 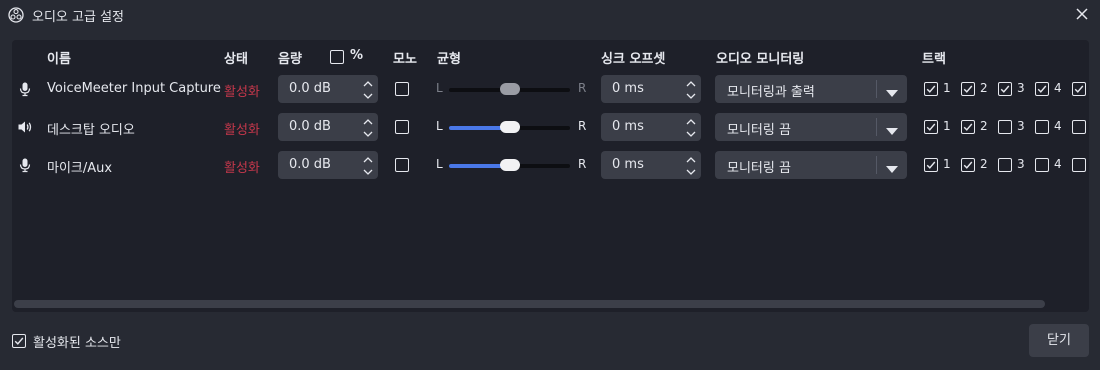 I want to click on volume-percent-checkbox, so click(x=337, y=57).